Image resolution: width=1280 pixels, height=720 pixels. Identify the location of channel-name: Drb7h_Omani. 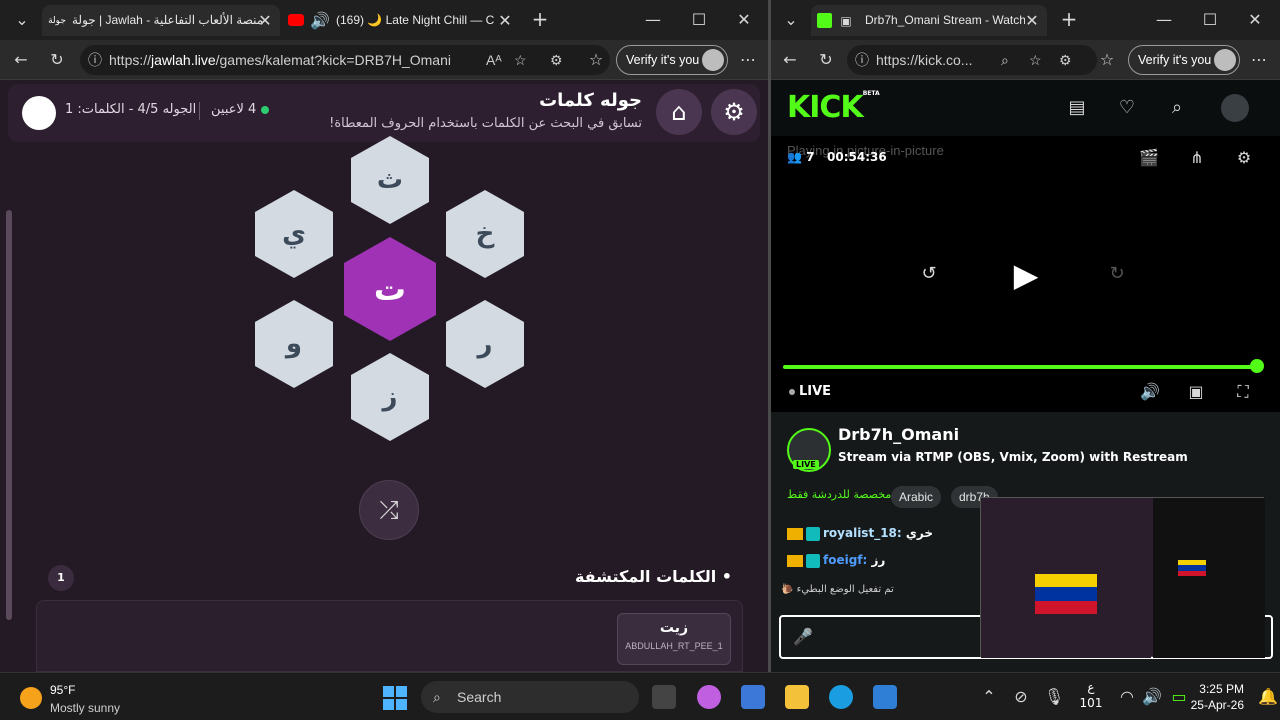
(898, 434).